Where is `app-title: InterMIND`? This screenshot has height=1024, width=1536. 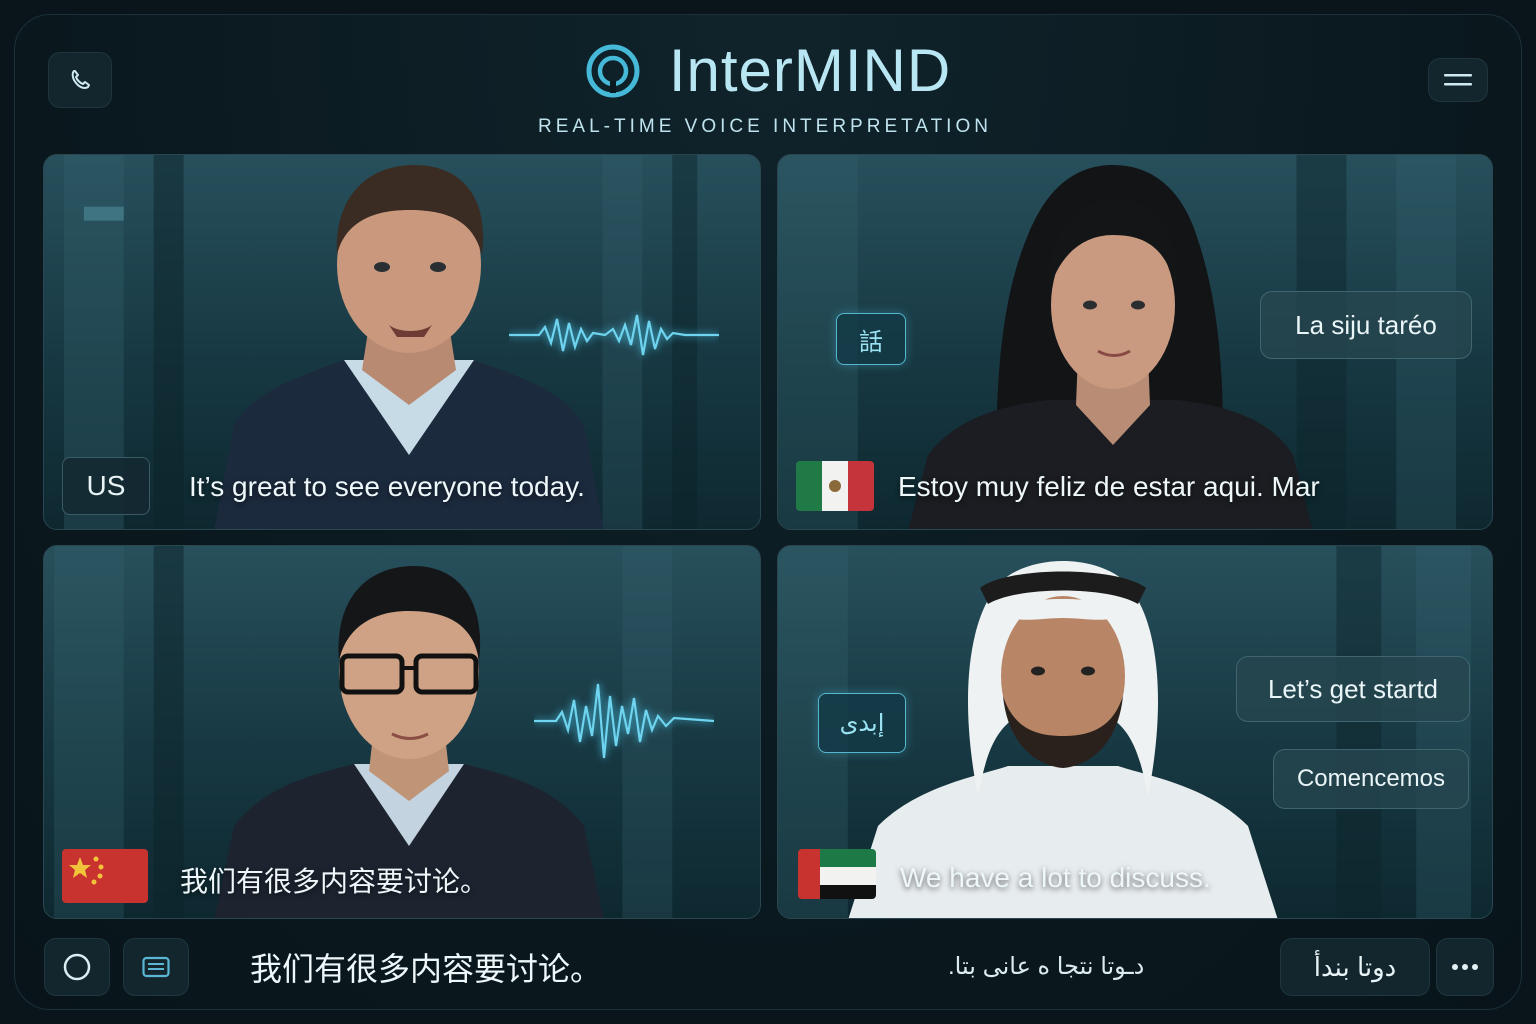
app-title: InterMIND is located at coordinates (810, 70).